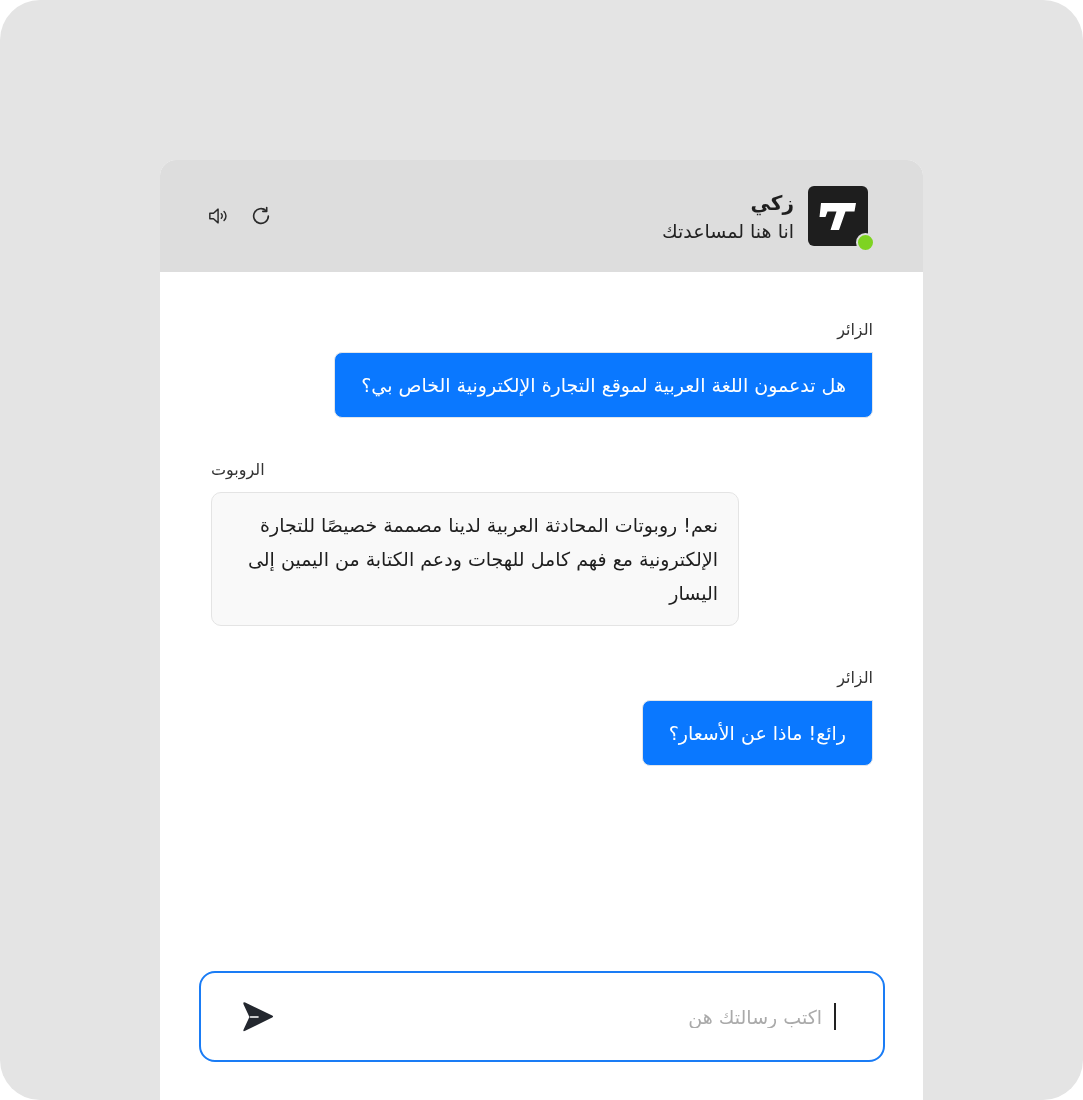  What do you see at coordinates (548, 1016) in the screenshot?
I see `message-input: اكتب رسالتك هن` at bounding box center [548, 1016].